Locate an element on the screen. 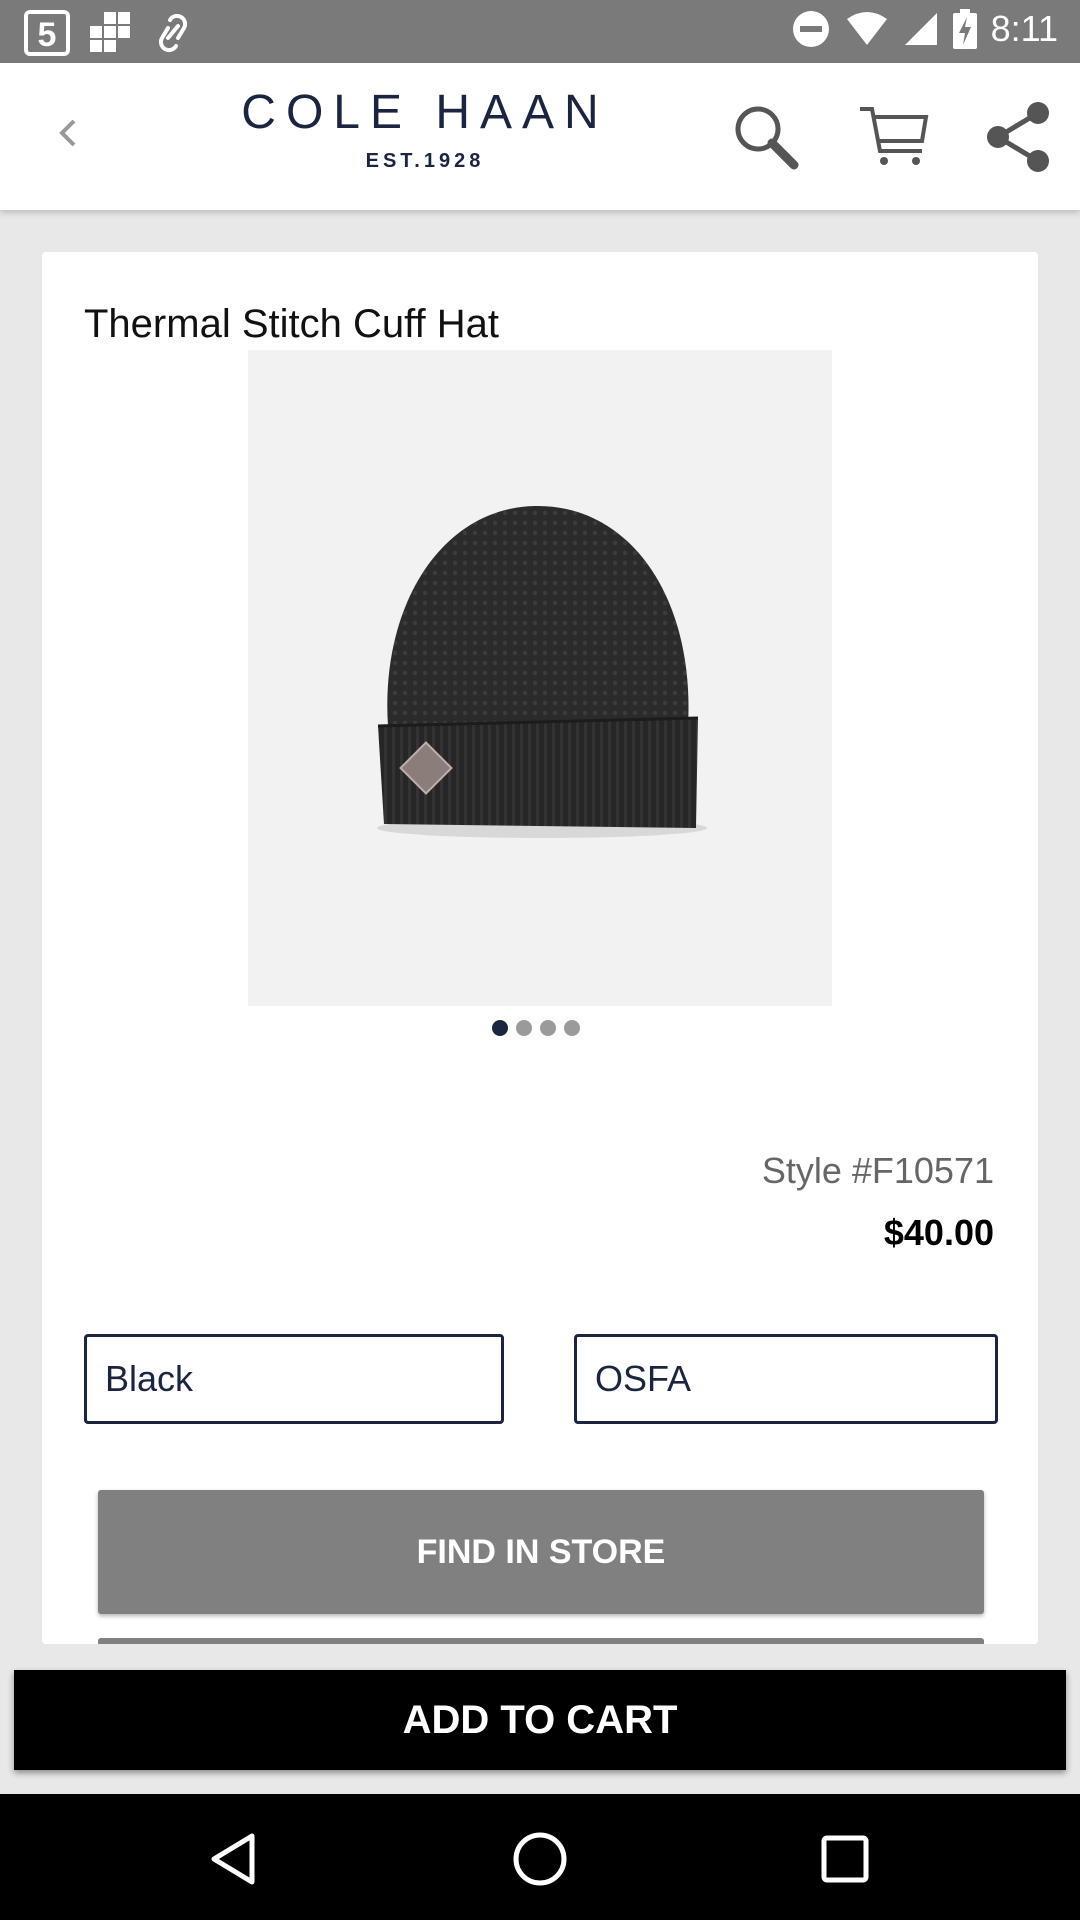 This screenshot has width=1080, height=1920. nav-recents-button is located at coordinates (845, 1859).